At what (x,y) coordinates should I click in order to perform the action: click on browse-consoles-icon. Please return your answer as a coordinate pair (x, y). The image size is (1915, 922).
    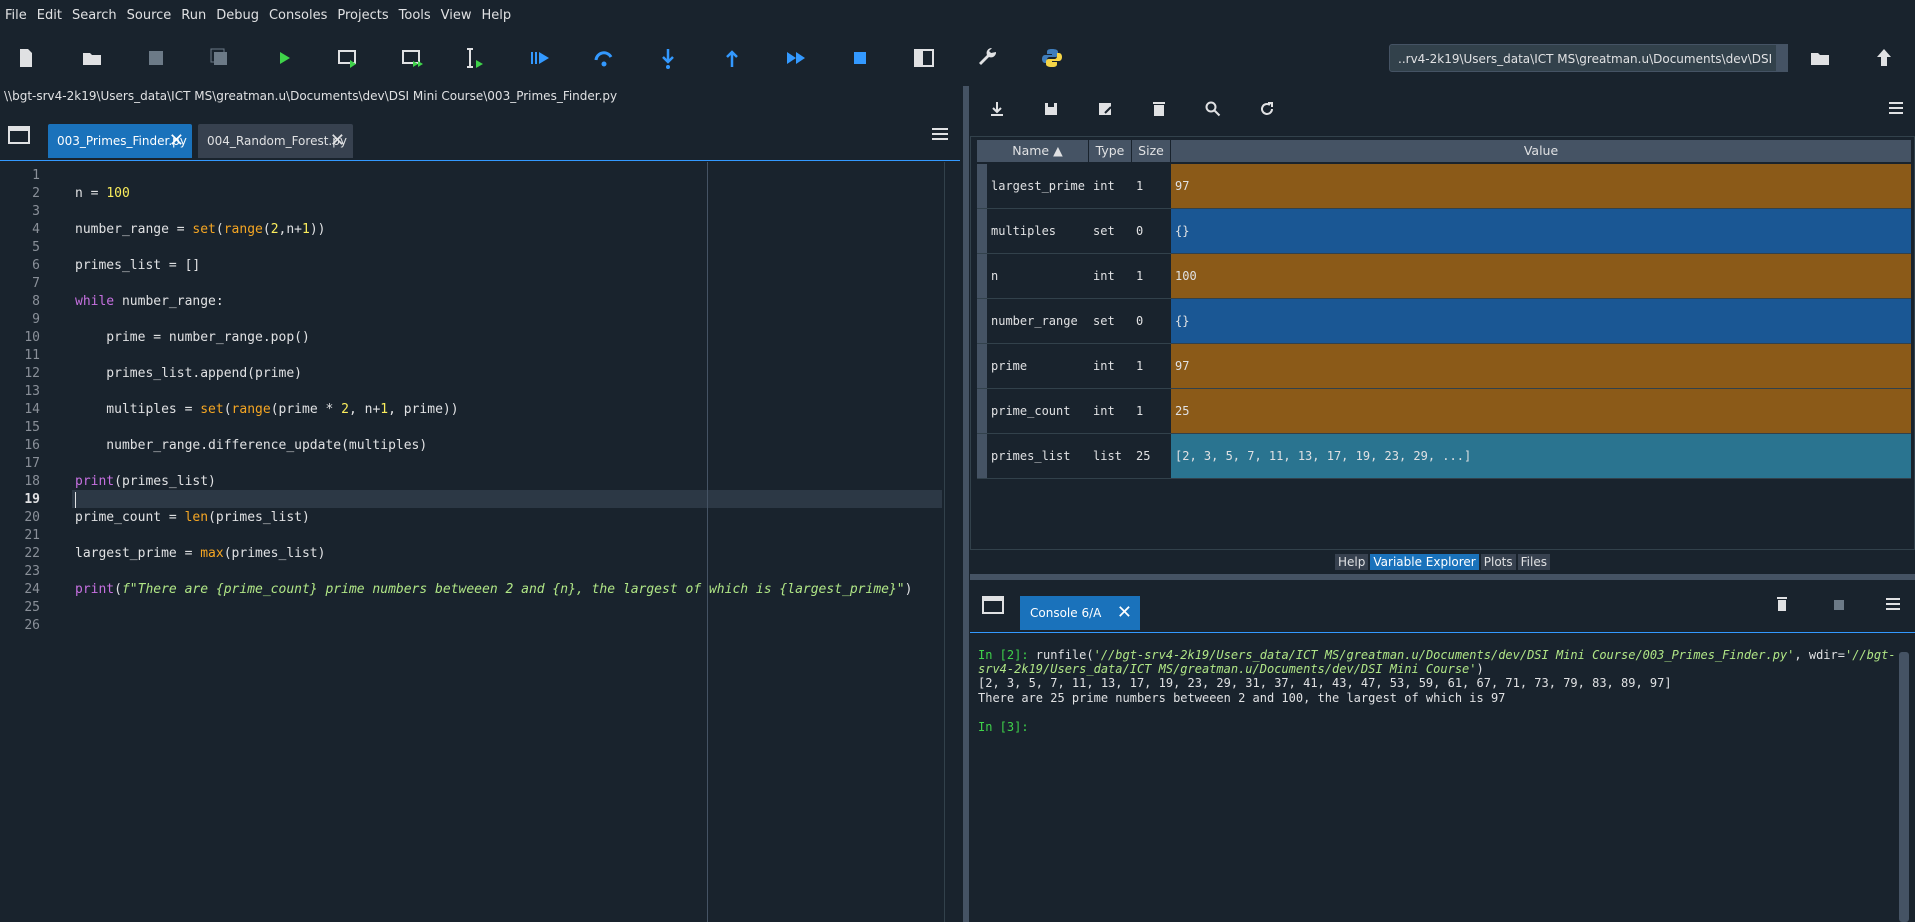
    Looking at the image, I should click on (993, 605).